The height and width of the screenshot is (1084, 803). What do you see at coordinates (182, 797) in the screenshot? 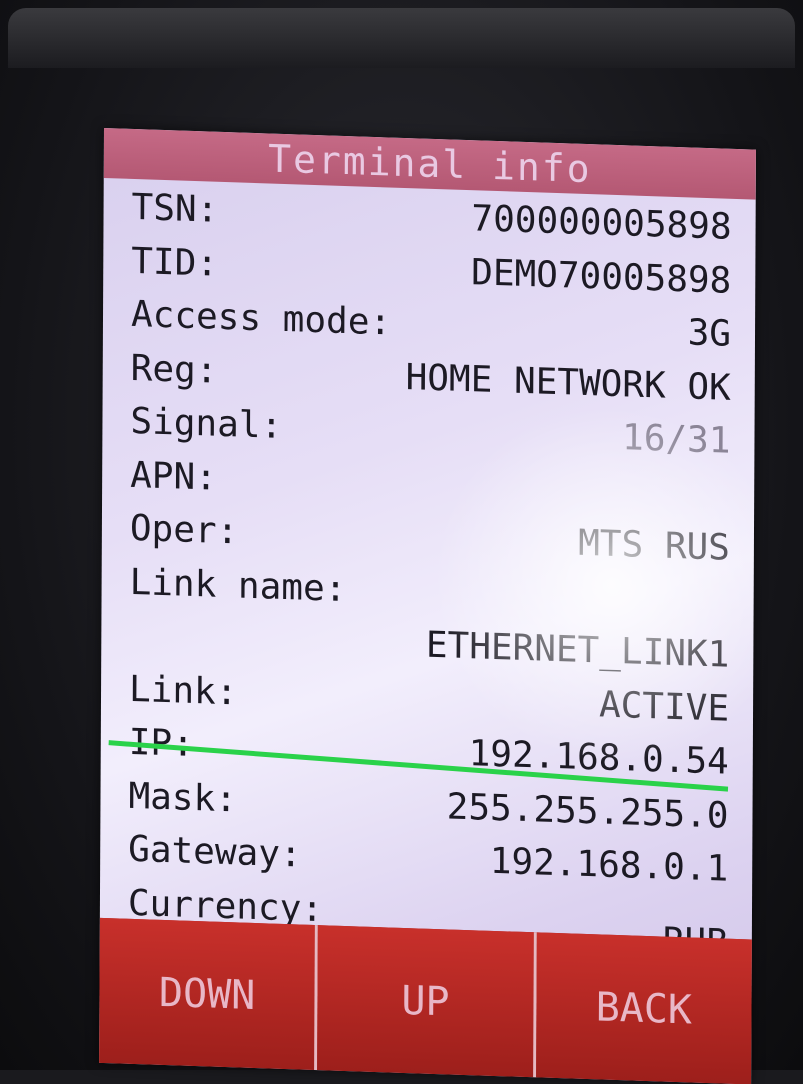
I see `mask-label: Mask:` at bounding box center [182, 797].